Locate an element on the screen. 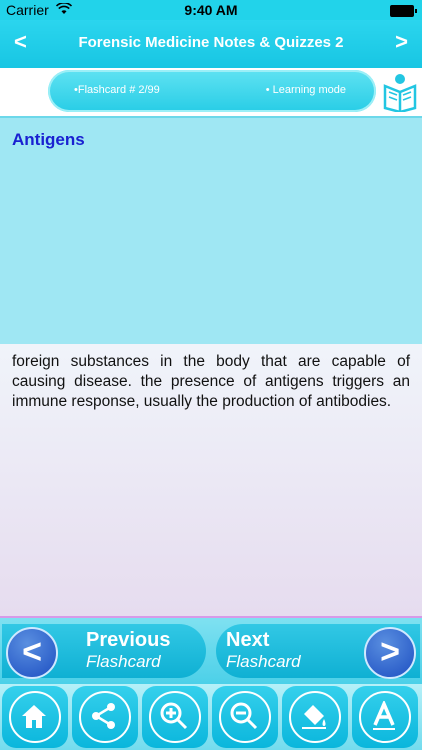 The image size is (422, 750). flashcard-term: Antigens is located at coordinates (48, 139).